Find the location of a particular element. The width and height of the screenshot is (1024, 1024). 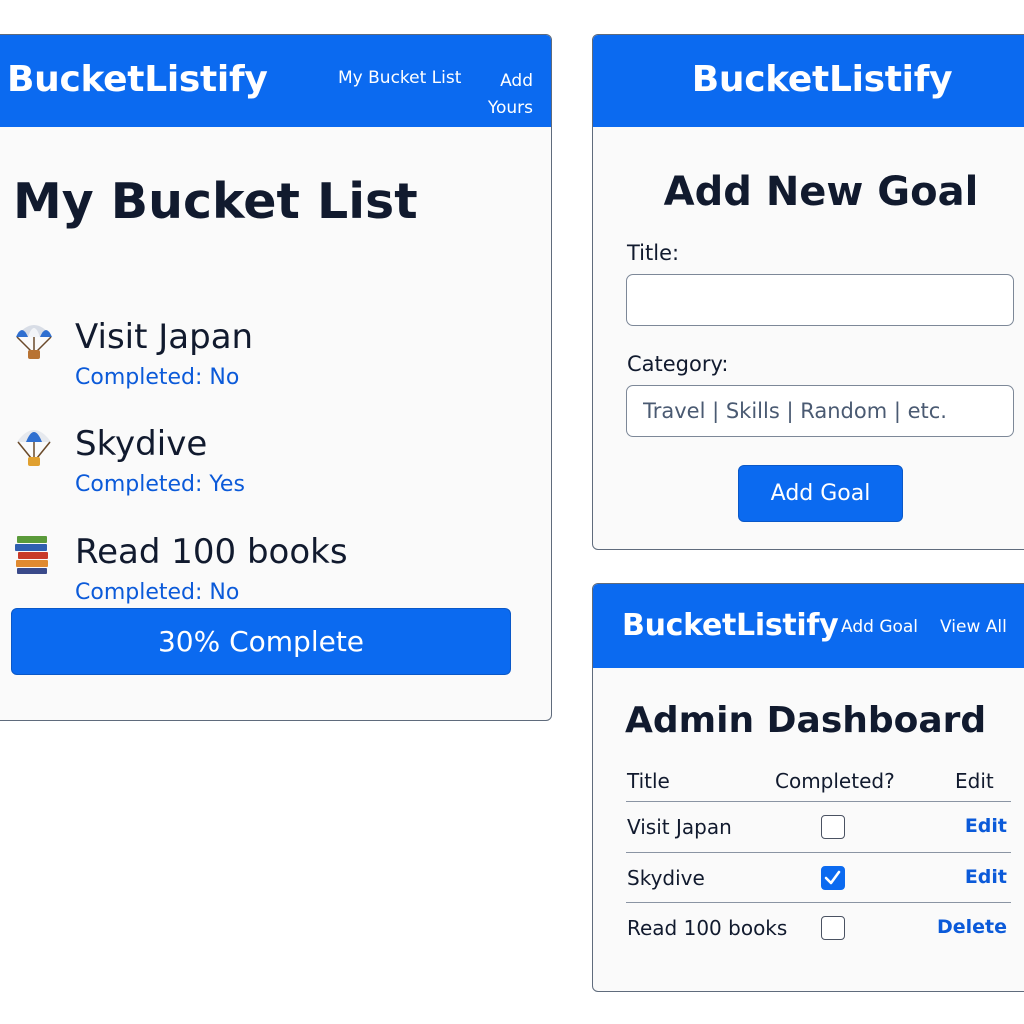

column-header-edit: Edit is located at coordinates (974, 781).